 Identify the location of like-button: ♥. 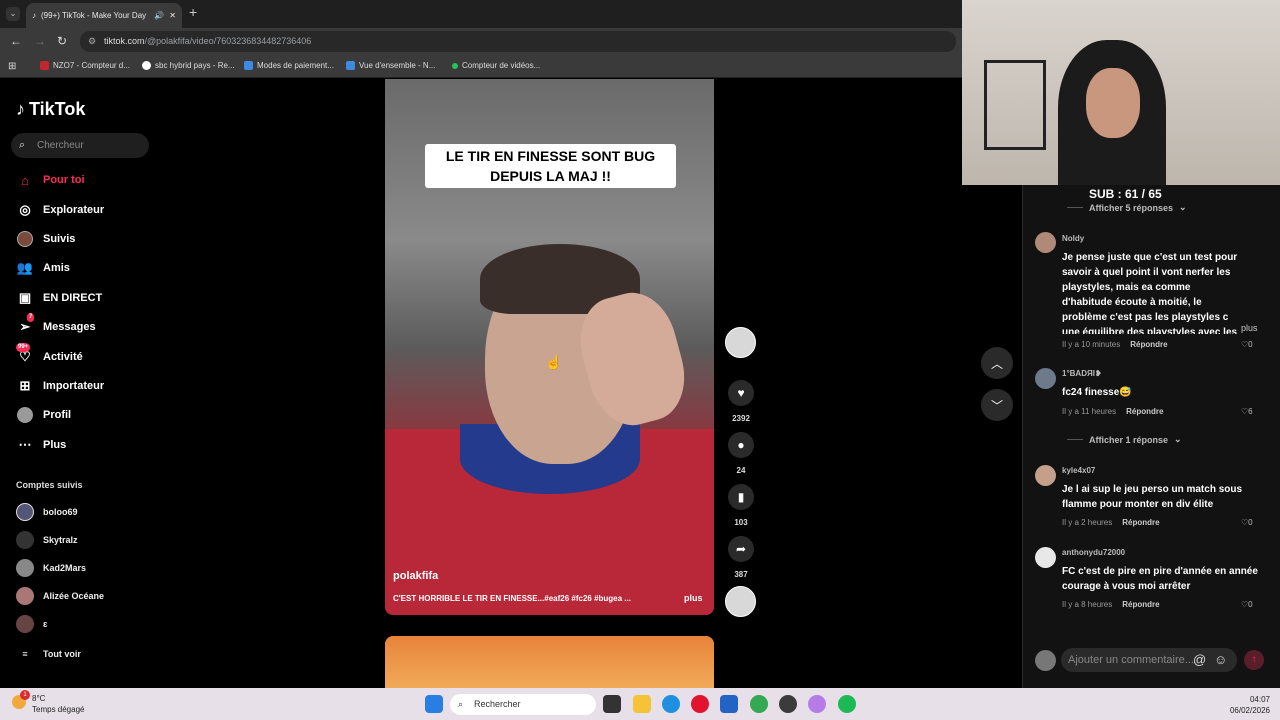
(741, 393).